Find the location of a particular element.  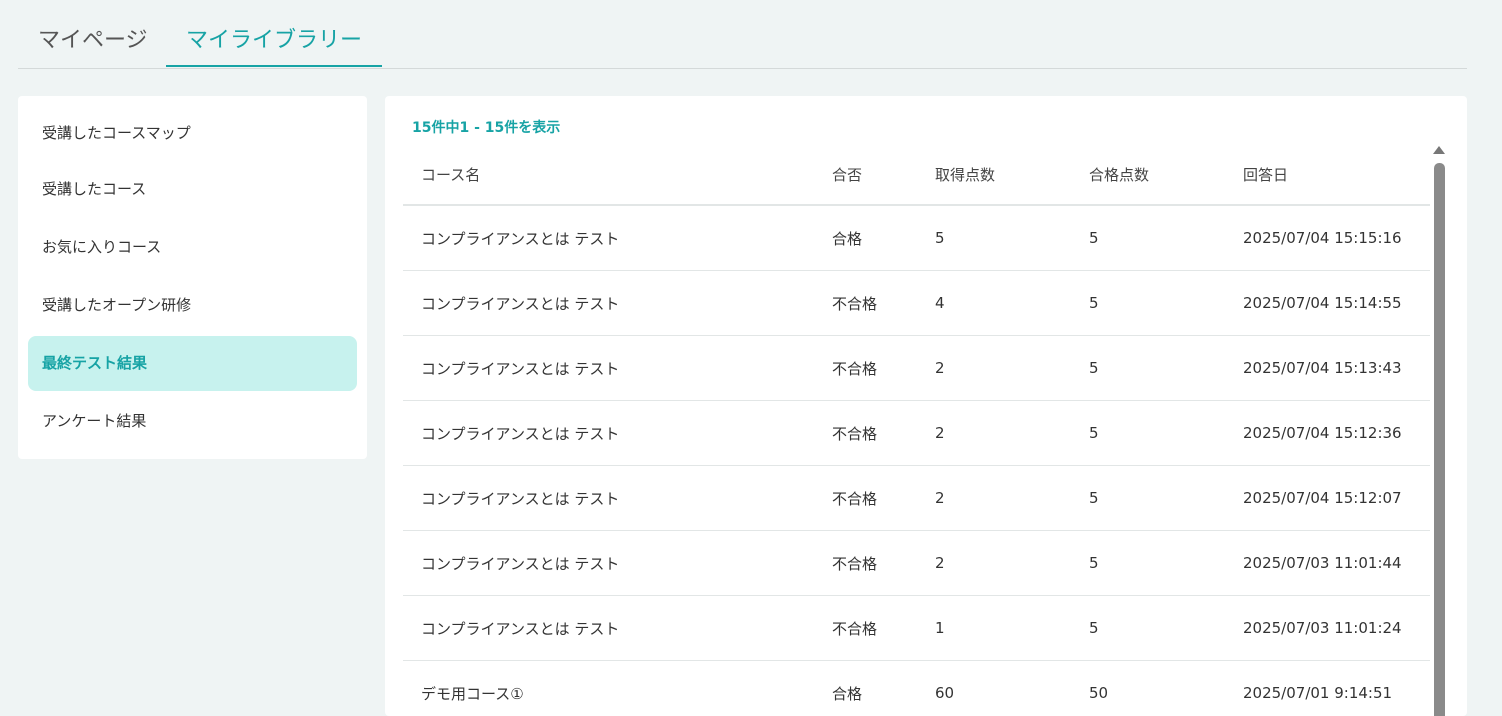

row-answer-date: 2025/07/04 15:13:43 is located at coordinates (1322, 368).